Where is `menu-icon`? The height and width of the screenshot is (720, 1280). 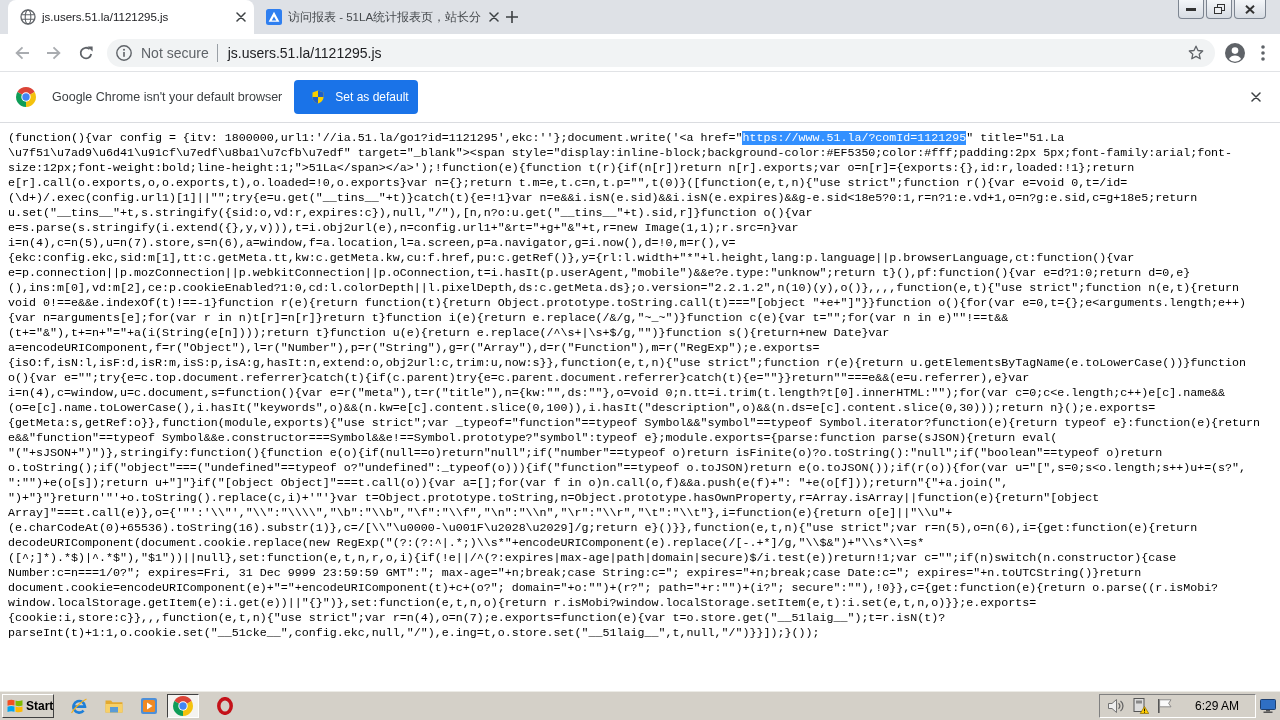
menu-icon is located at coordinates (1263, 52).